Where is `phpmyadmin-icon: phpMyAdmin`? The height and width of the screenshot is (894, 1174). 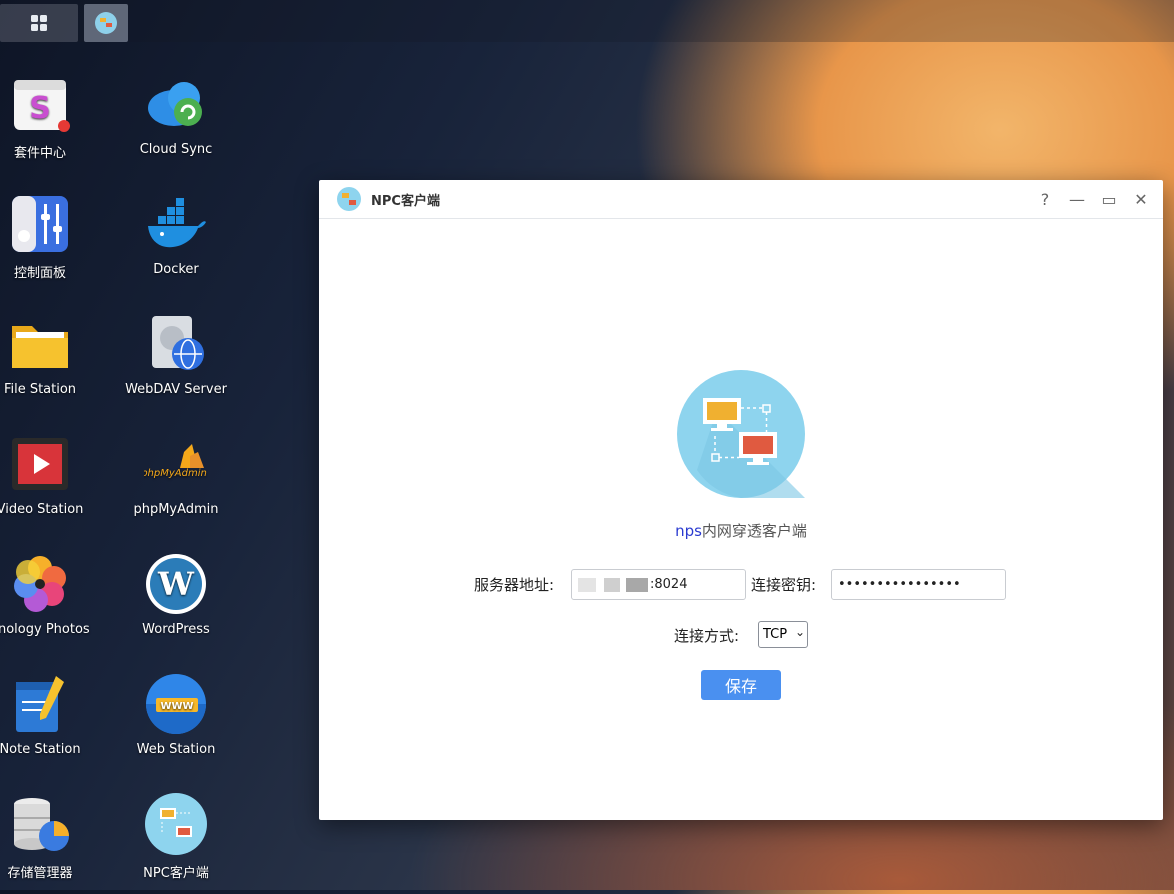
phpmyadmin-icon: phpMyAdmin is located at coordinates (174, 464).